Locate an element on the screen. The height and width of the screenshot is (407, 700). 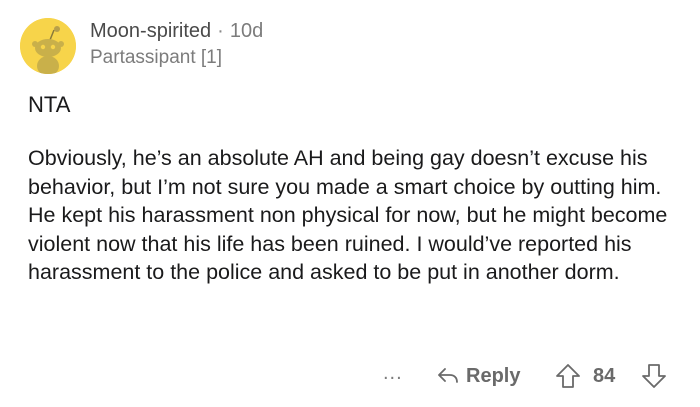
upvote-button is located at coordinates (568, 376).